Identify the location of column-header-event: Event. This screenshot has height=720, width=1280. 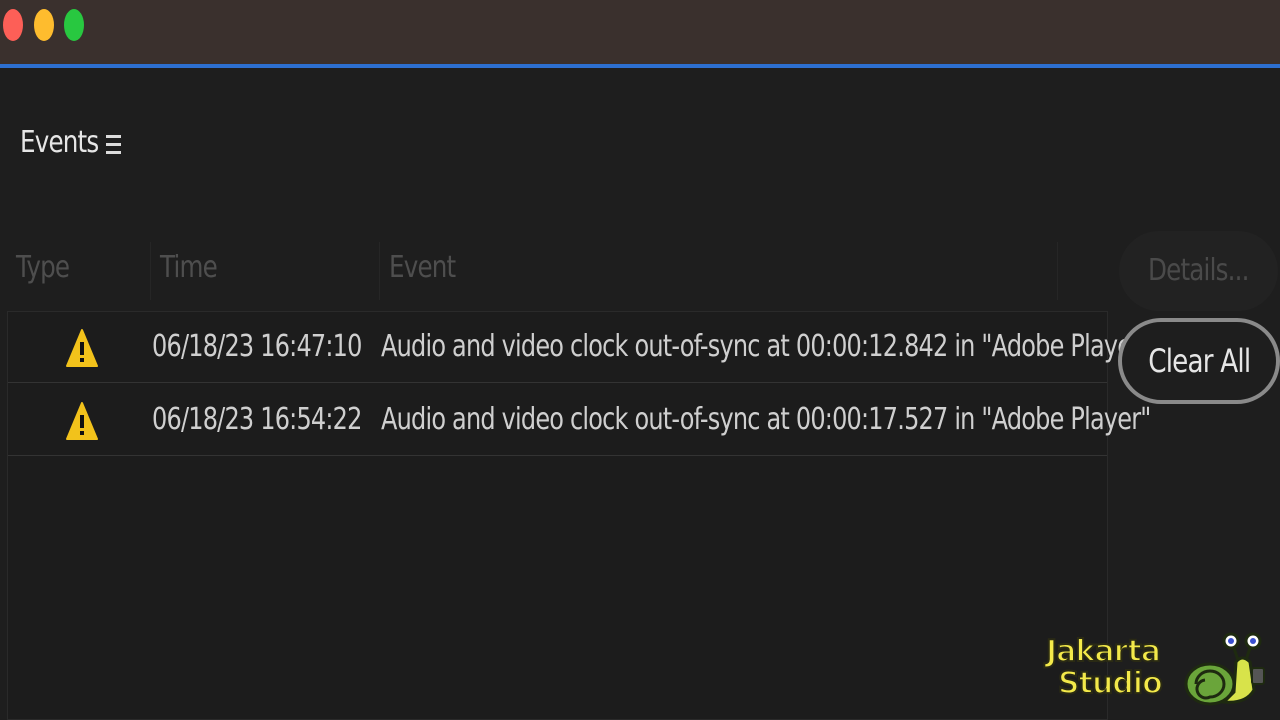
(422, 268).